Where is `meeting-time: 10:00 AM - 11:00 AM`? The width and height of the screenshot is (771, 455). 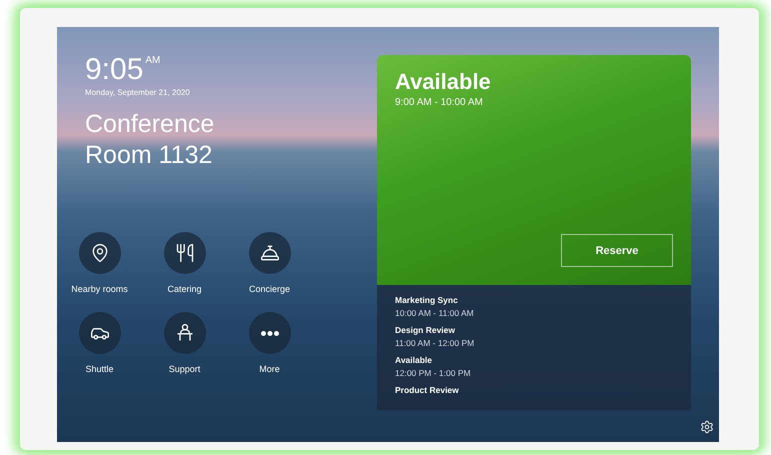
meeting-time: 10:00 AM - 11:00 AM is located at coordinates (435, 313).